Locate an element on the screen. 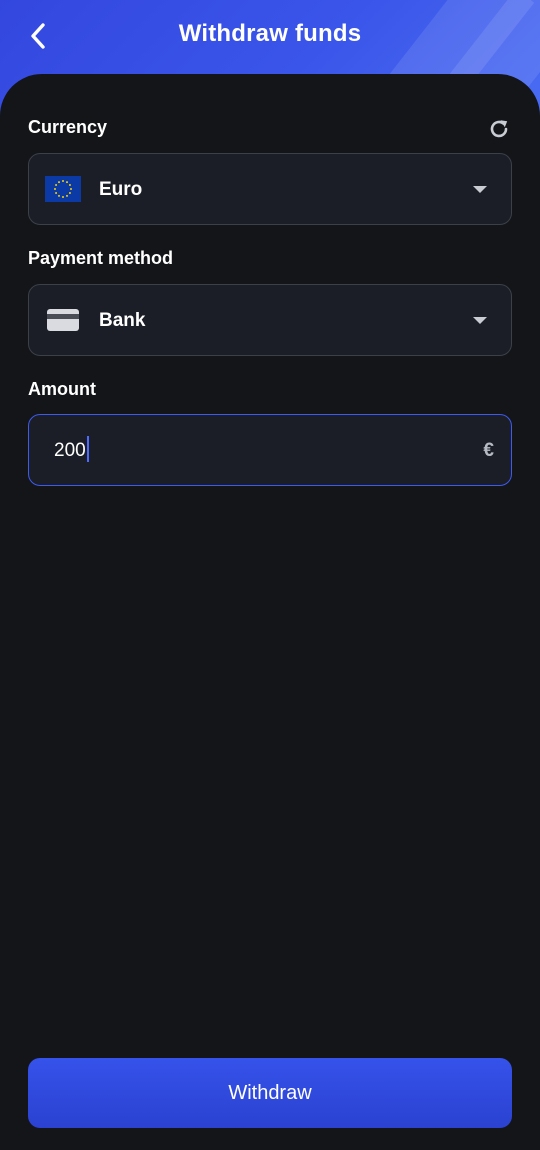  withdraw-button-label: Withdraw is located at coordinates (270, 1092).